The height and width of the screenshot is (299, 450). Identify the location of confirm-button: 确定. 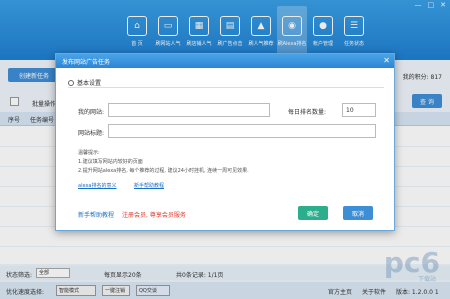
(313, 213).